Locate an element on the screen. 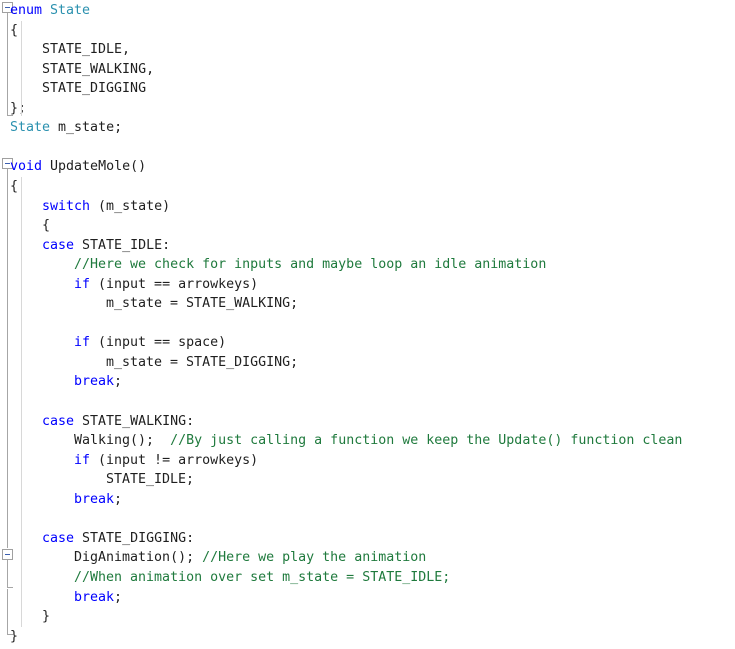 The width and height of the screenshot is (735, 649). code-line: STATE_WALKING, is located at coordinates (98, 70).